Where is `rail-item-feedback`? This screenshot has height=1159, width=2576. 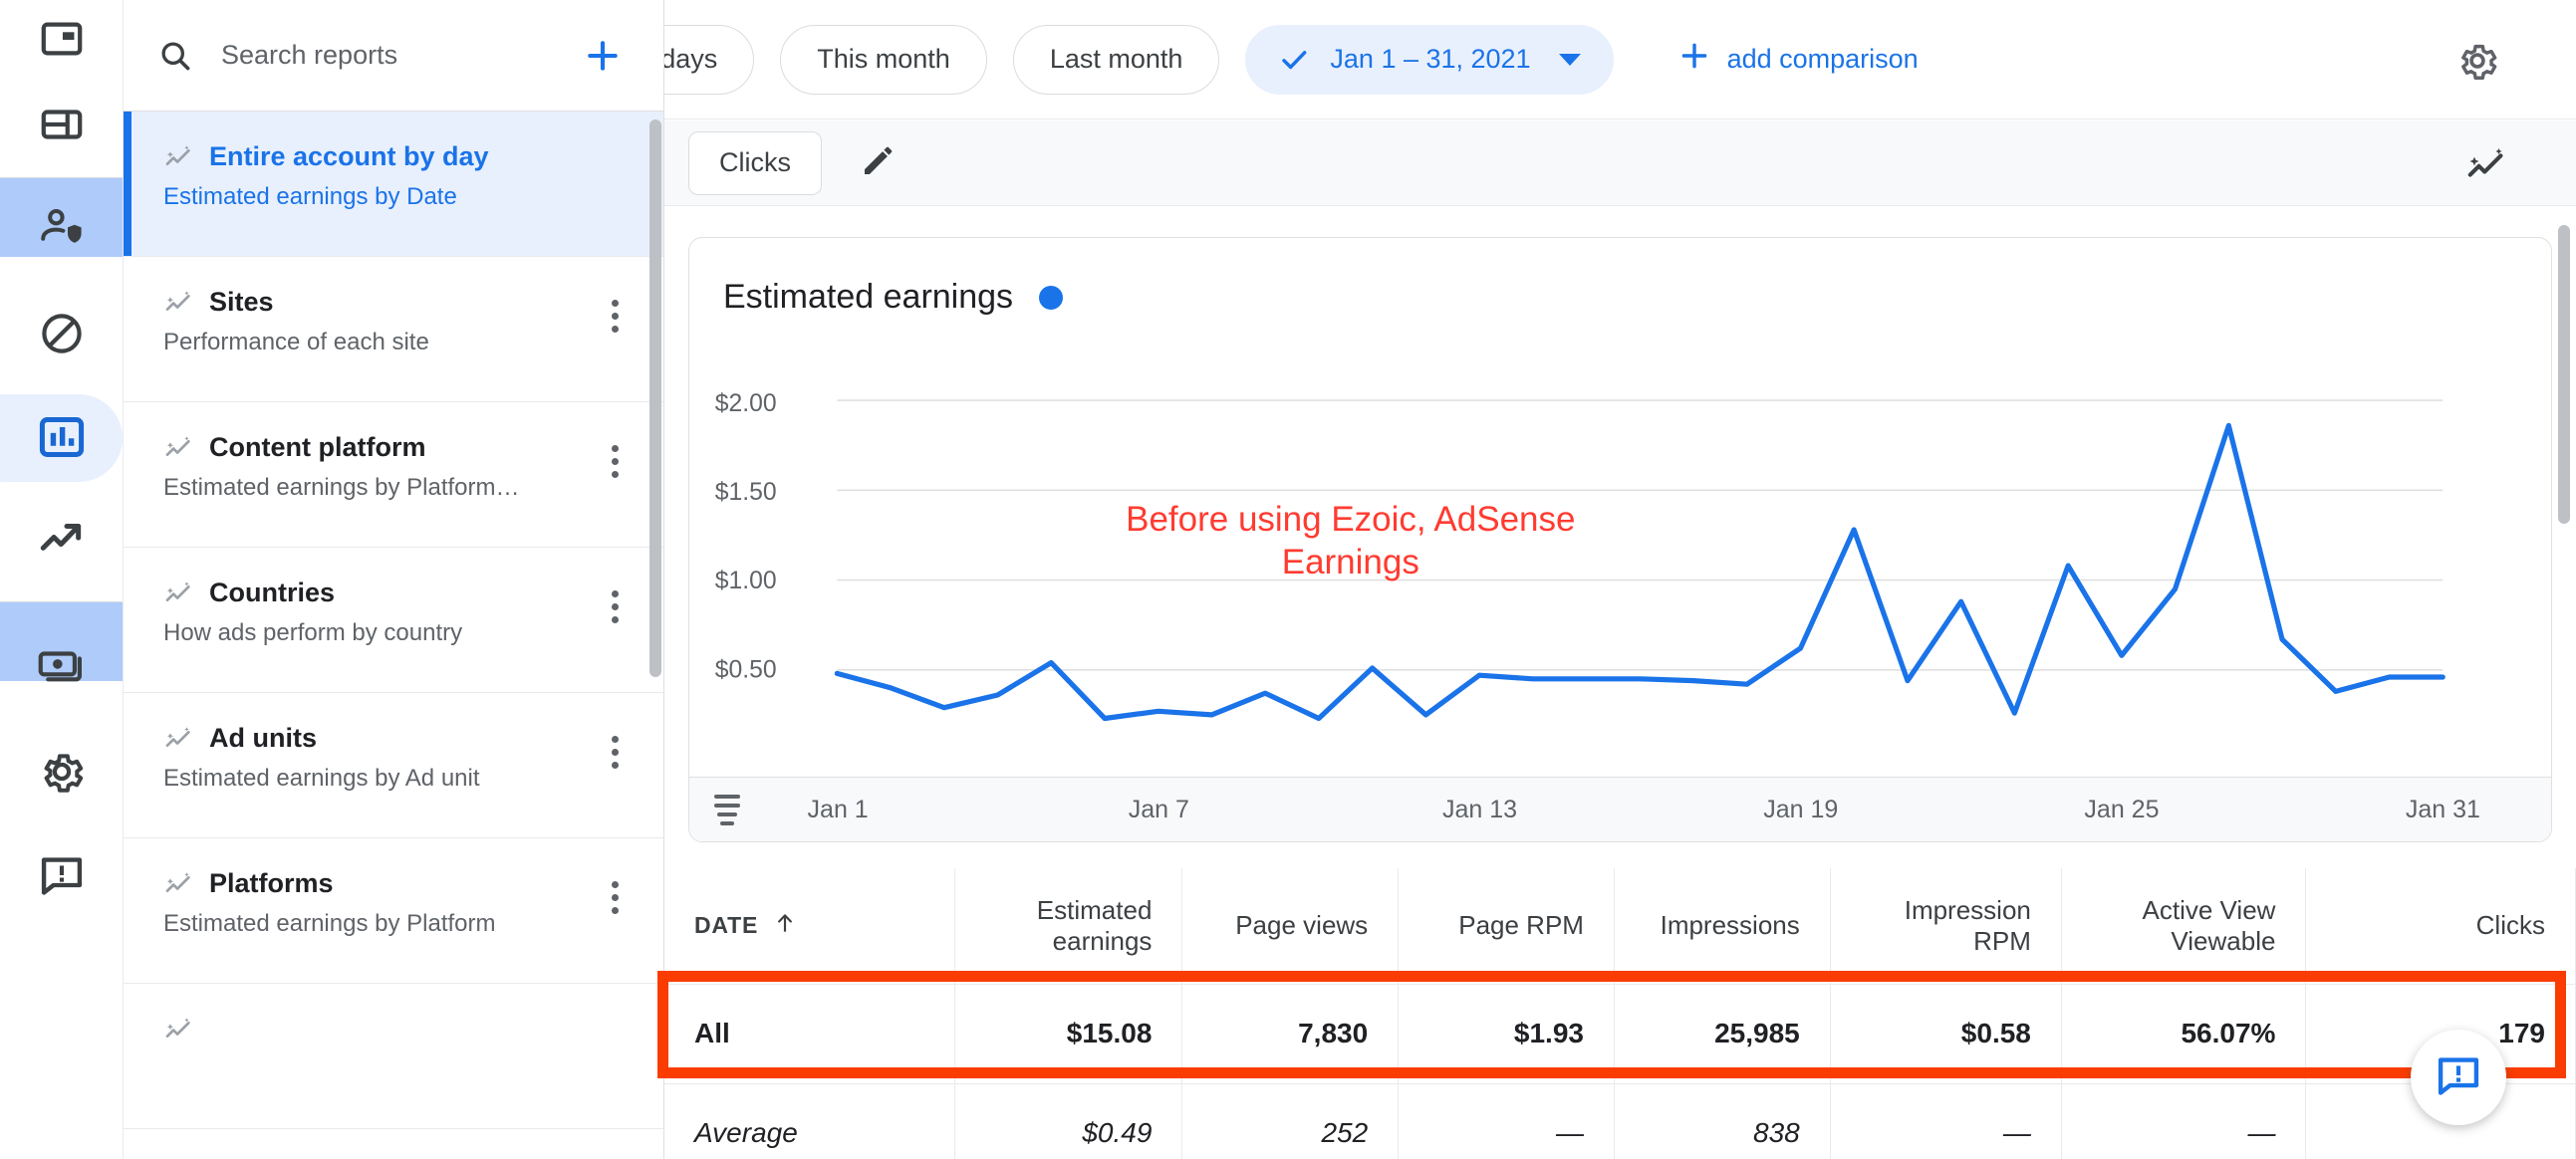
rail-item-feedback is located at coordinates (61, 875).